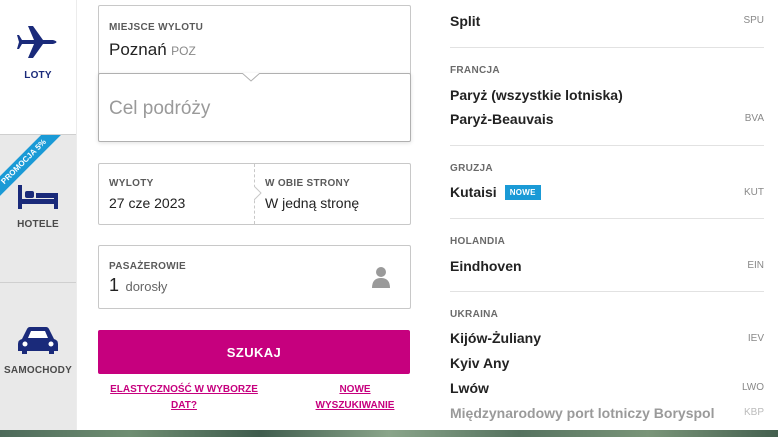 The width and height of the screenshot is (778, 437). Describe the element at coordinates (38, 370) in the screenshot. I see `tab-cars-label: SAMOCHODY` at that location.